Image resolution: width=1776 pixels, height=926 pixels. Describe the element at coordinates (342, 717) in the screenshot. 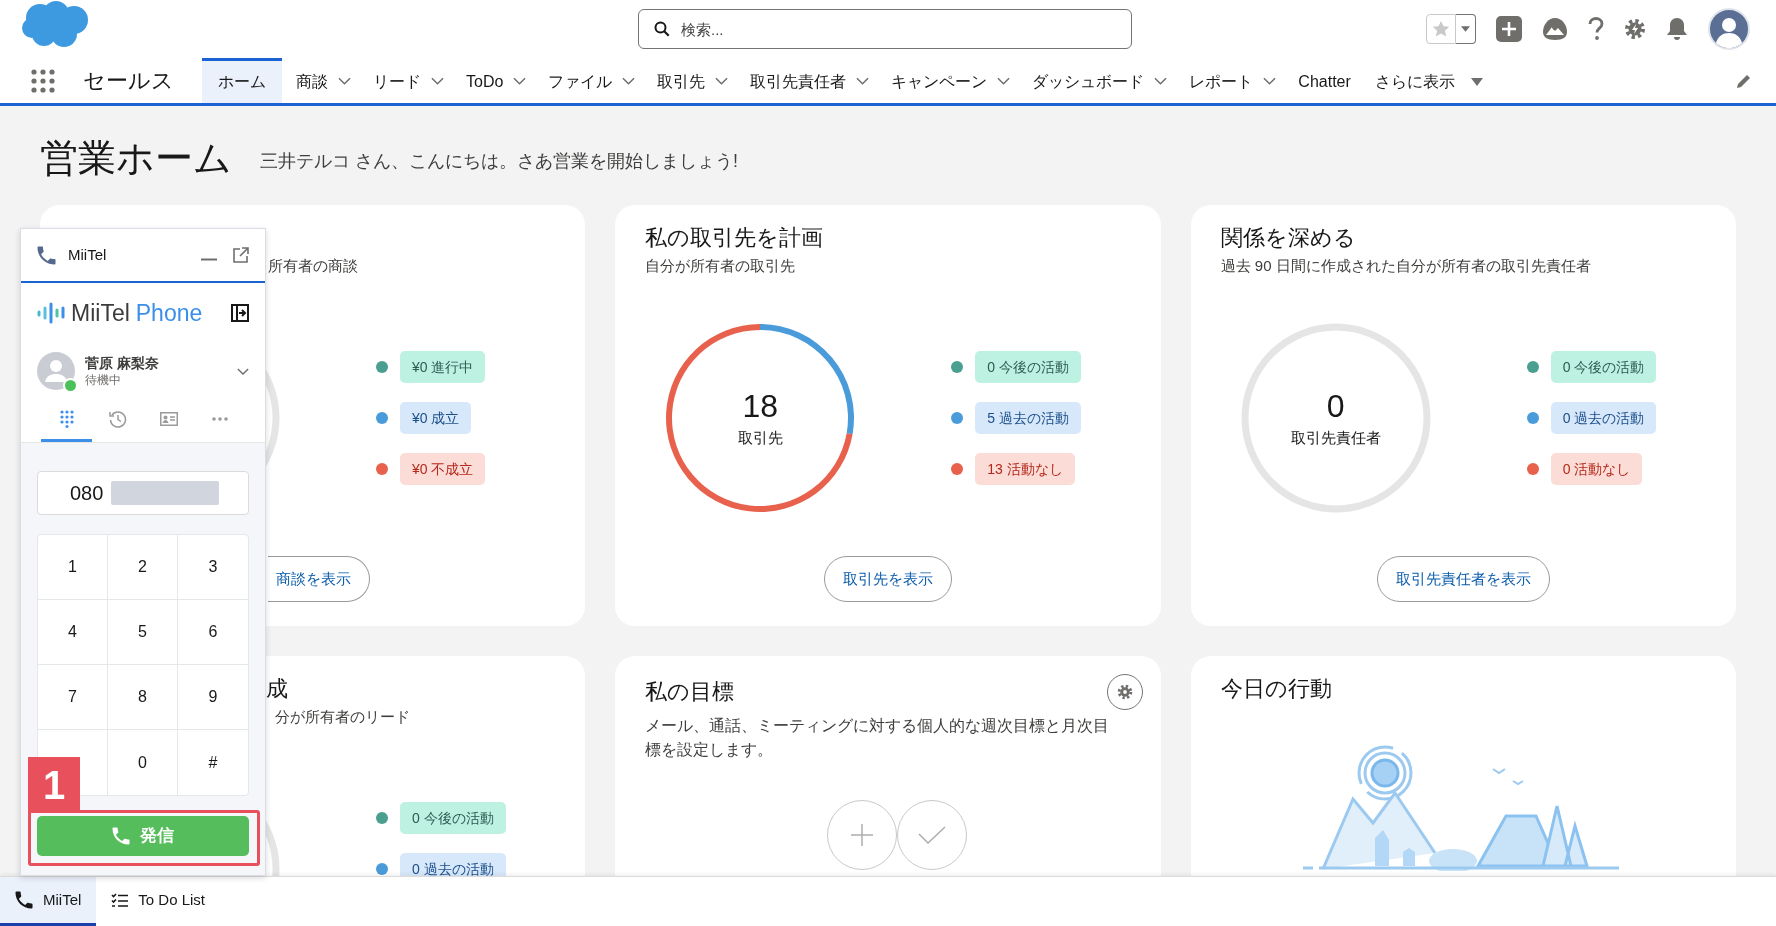

I see `card-subtitle: 分が所有者のリード` at that location.